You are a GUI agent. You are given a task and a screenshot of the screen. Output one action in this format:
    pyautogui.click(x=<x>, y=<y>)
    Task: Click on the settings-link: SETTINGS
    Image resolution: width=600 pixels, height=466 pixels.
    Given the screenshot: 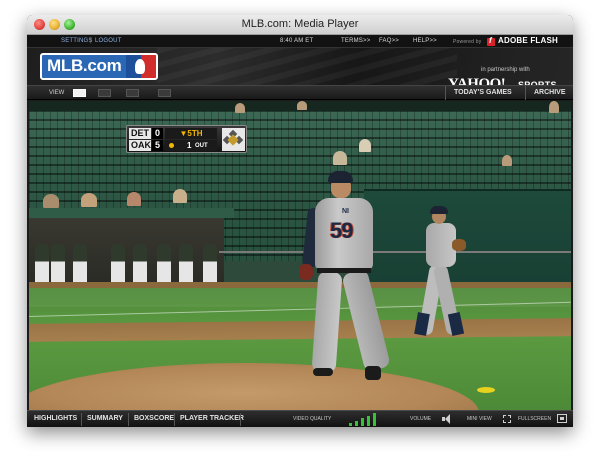 What is the action you would take?
    pyautogui.click(x=77, y=41)
    